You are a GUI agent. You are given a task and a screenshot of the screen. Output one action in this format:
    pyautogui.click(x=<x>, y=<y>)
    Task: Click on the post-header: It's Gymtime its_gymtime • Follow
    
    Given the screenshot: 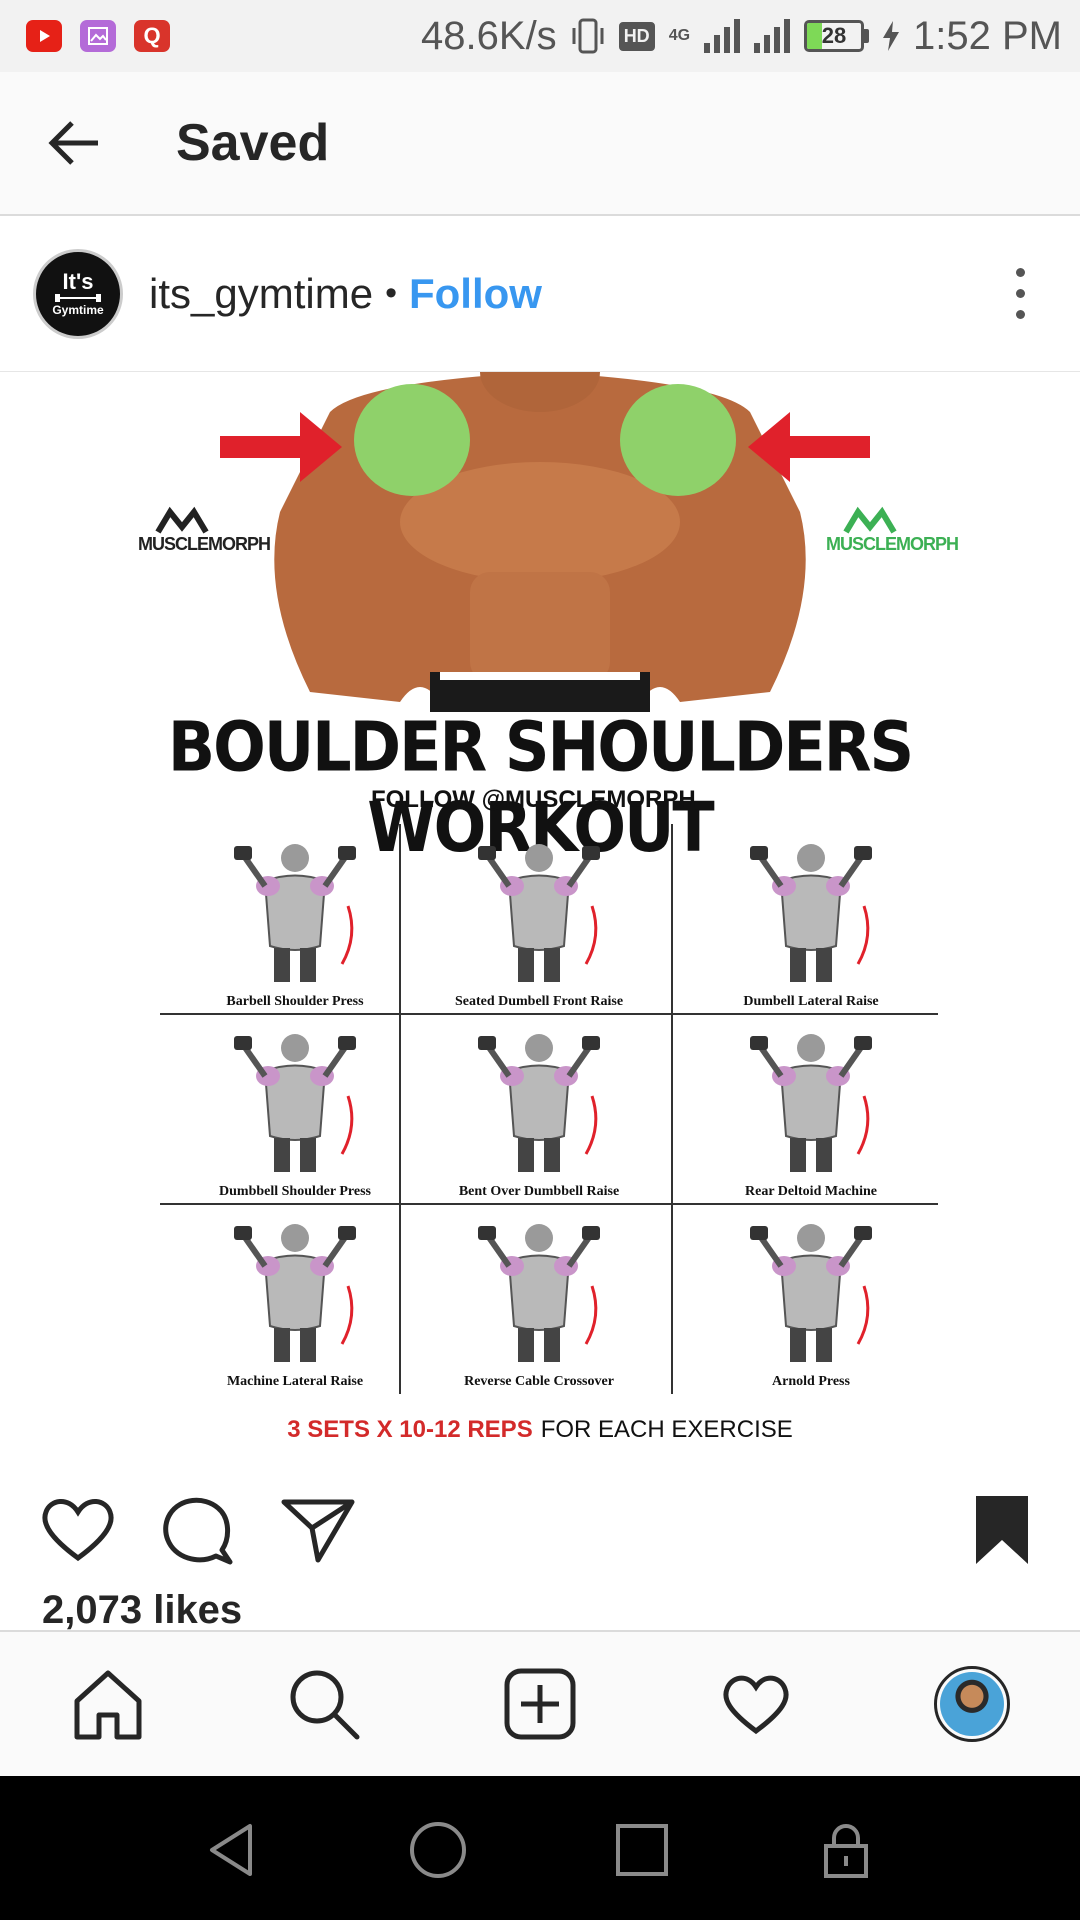 What is the action you would take?
    pyautogui.click(x=540, y=294)
    